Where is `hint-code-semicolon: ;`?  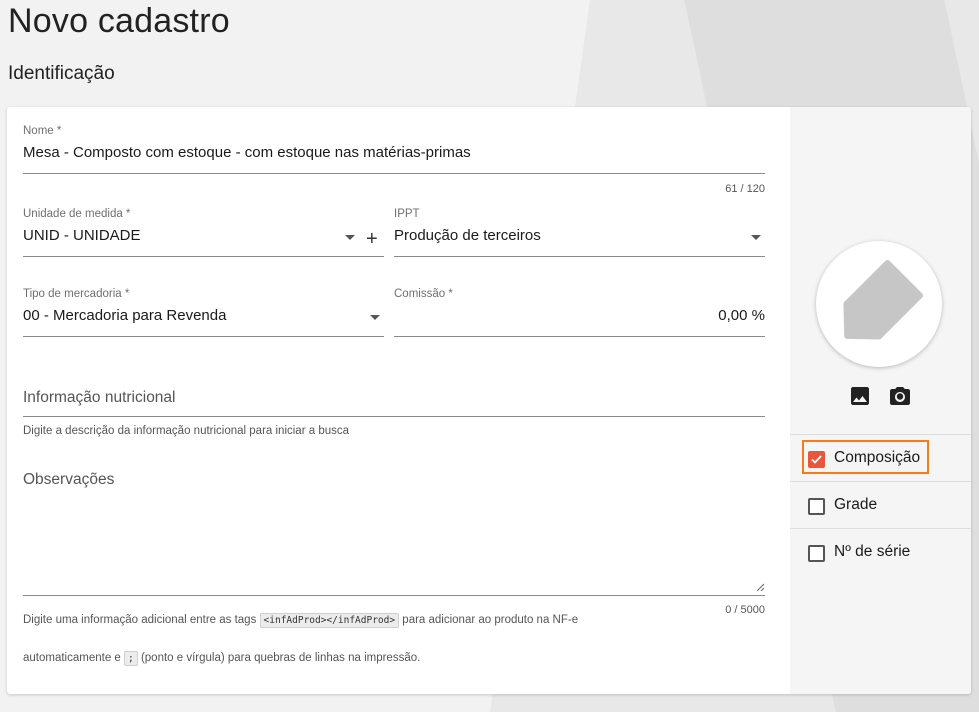 hint-code-semicolon: ; is located at coordinates (131, 658).